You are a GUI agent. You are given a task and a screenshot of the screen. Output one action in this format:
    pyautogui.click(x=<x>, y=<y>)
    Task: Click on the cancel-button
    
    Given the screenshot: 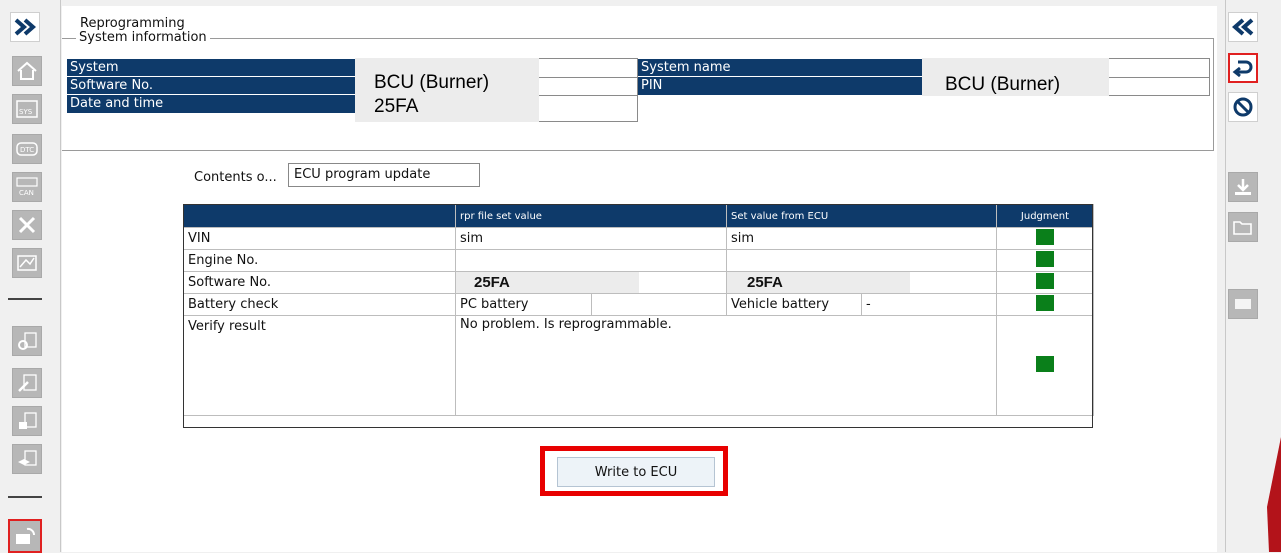 What is the action you would take?
    pyautogui.click(x=1243, y=107)
    